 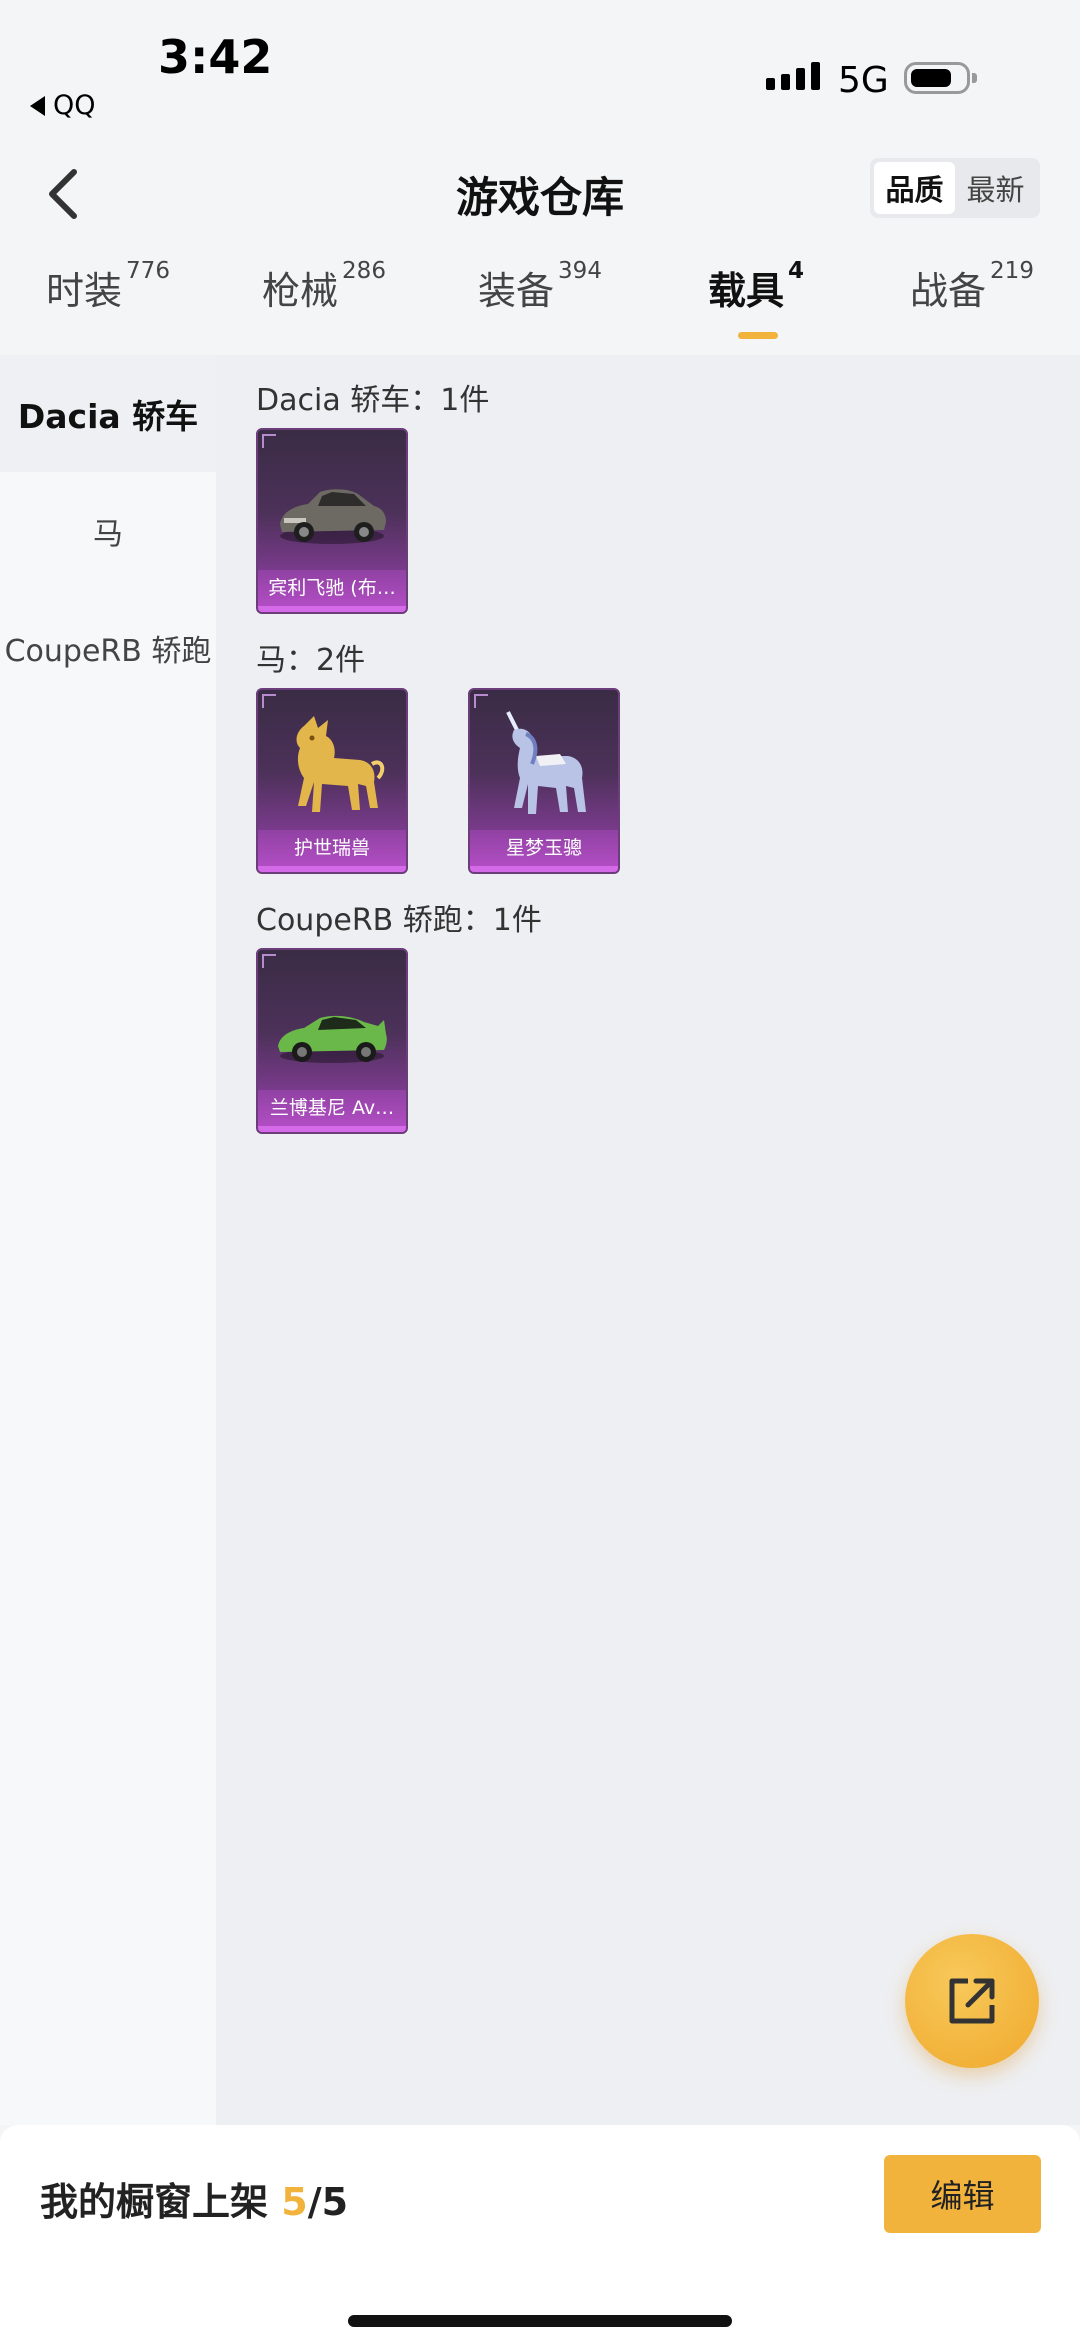 I want to click on section-title: Dacia 轿车：1件, so click(x=373, y=400).